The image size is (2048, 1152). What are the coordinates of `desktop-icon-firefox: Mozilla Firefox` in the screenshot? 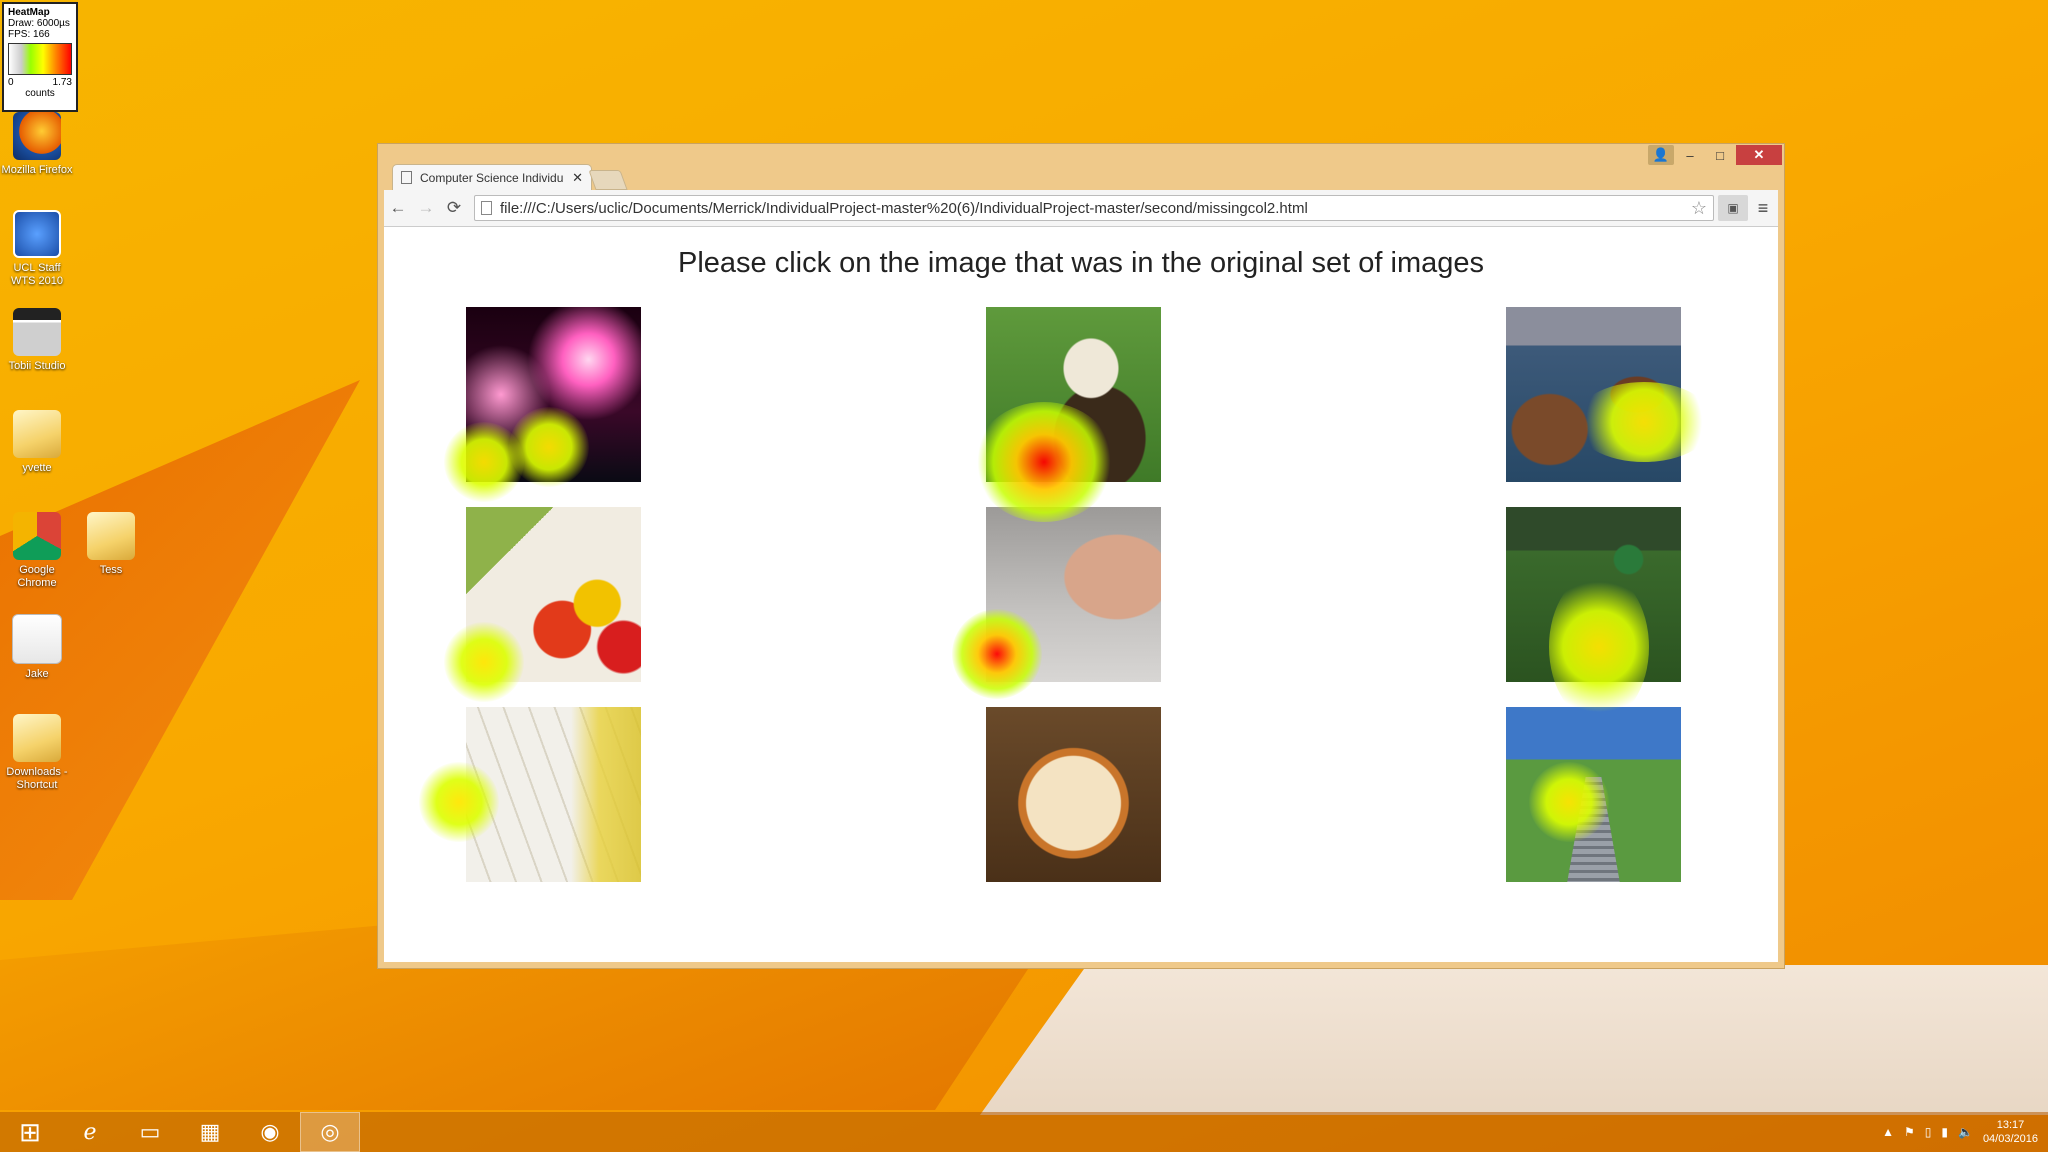 It's located at (37, 144).